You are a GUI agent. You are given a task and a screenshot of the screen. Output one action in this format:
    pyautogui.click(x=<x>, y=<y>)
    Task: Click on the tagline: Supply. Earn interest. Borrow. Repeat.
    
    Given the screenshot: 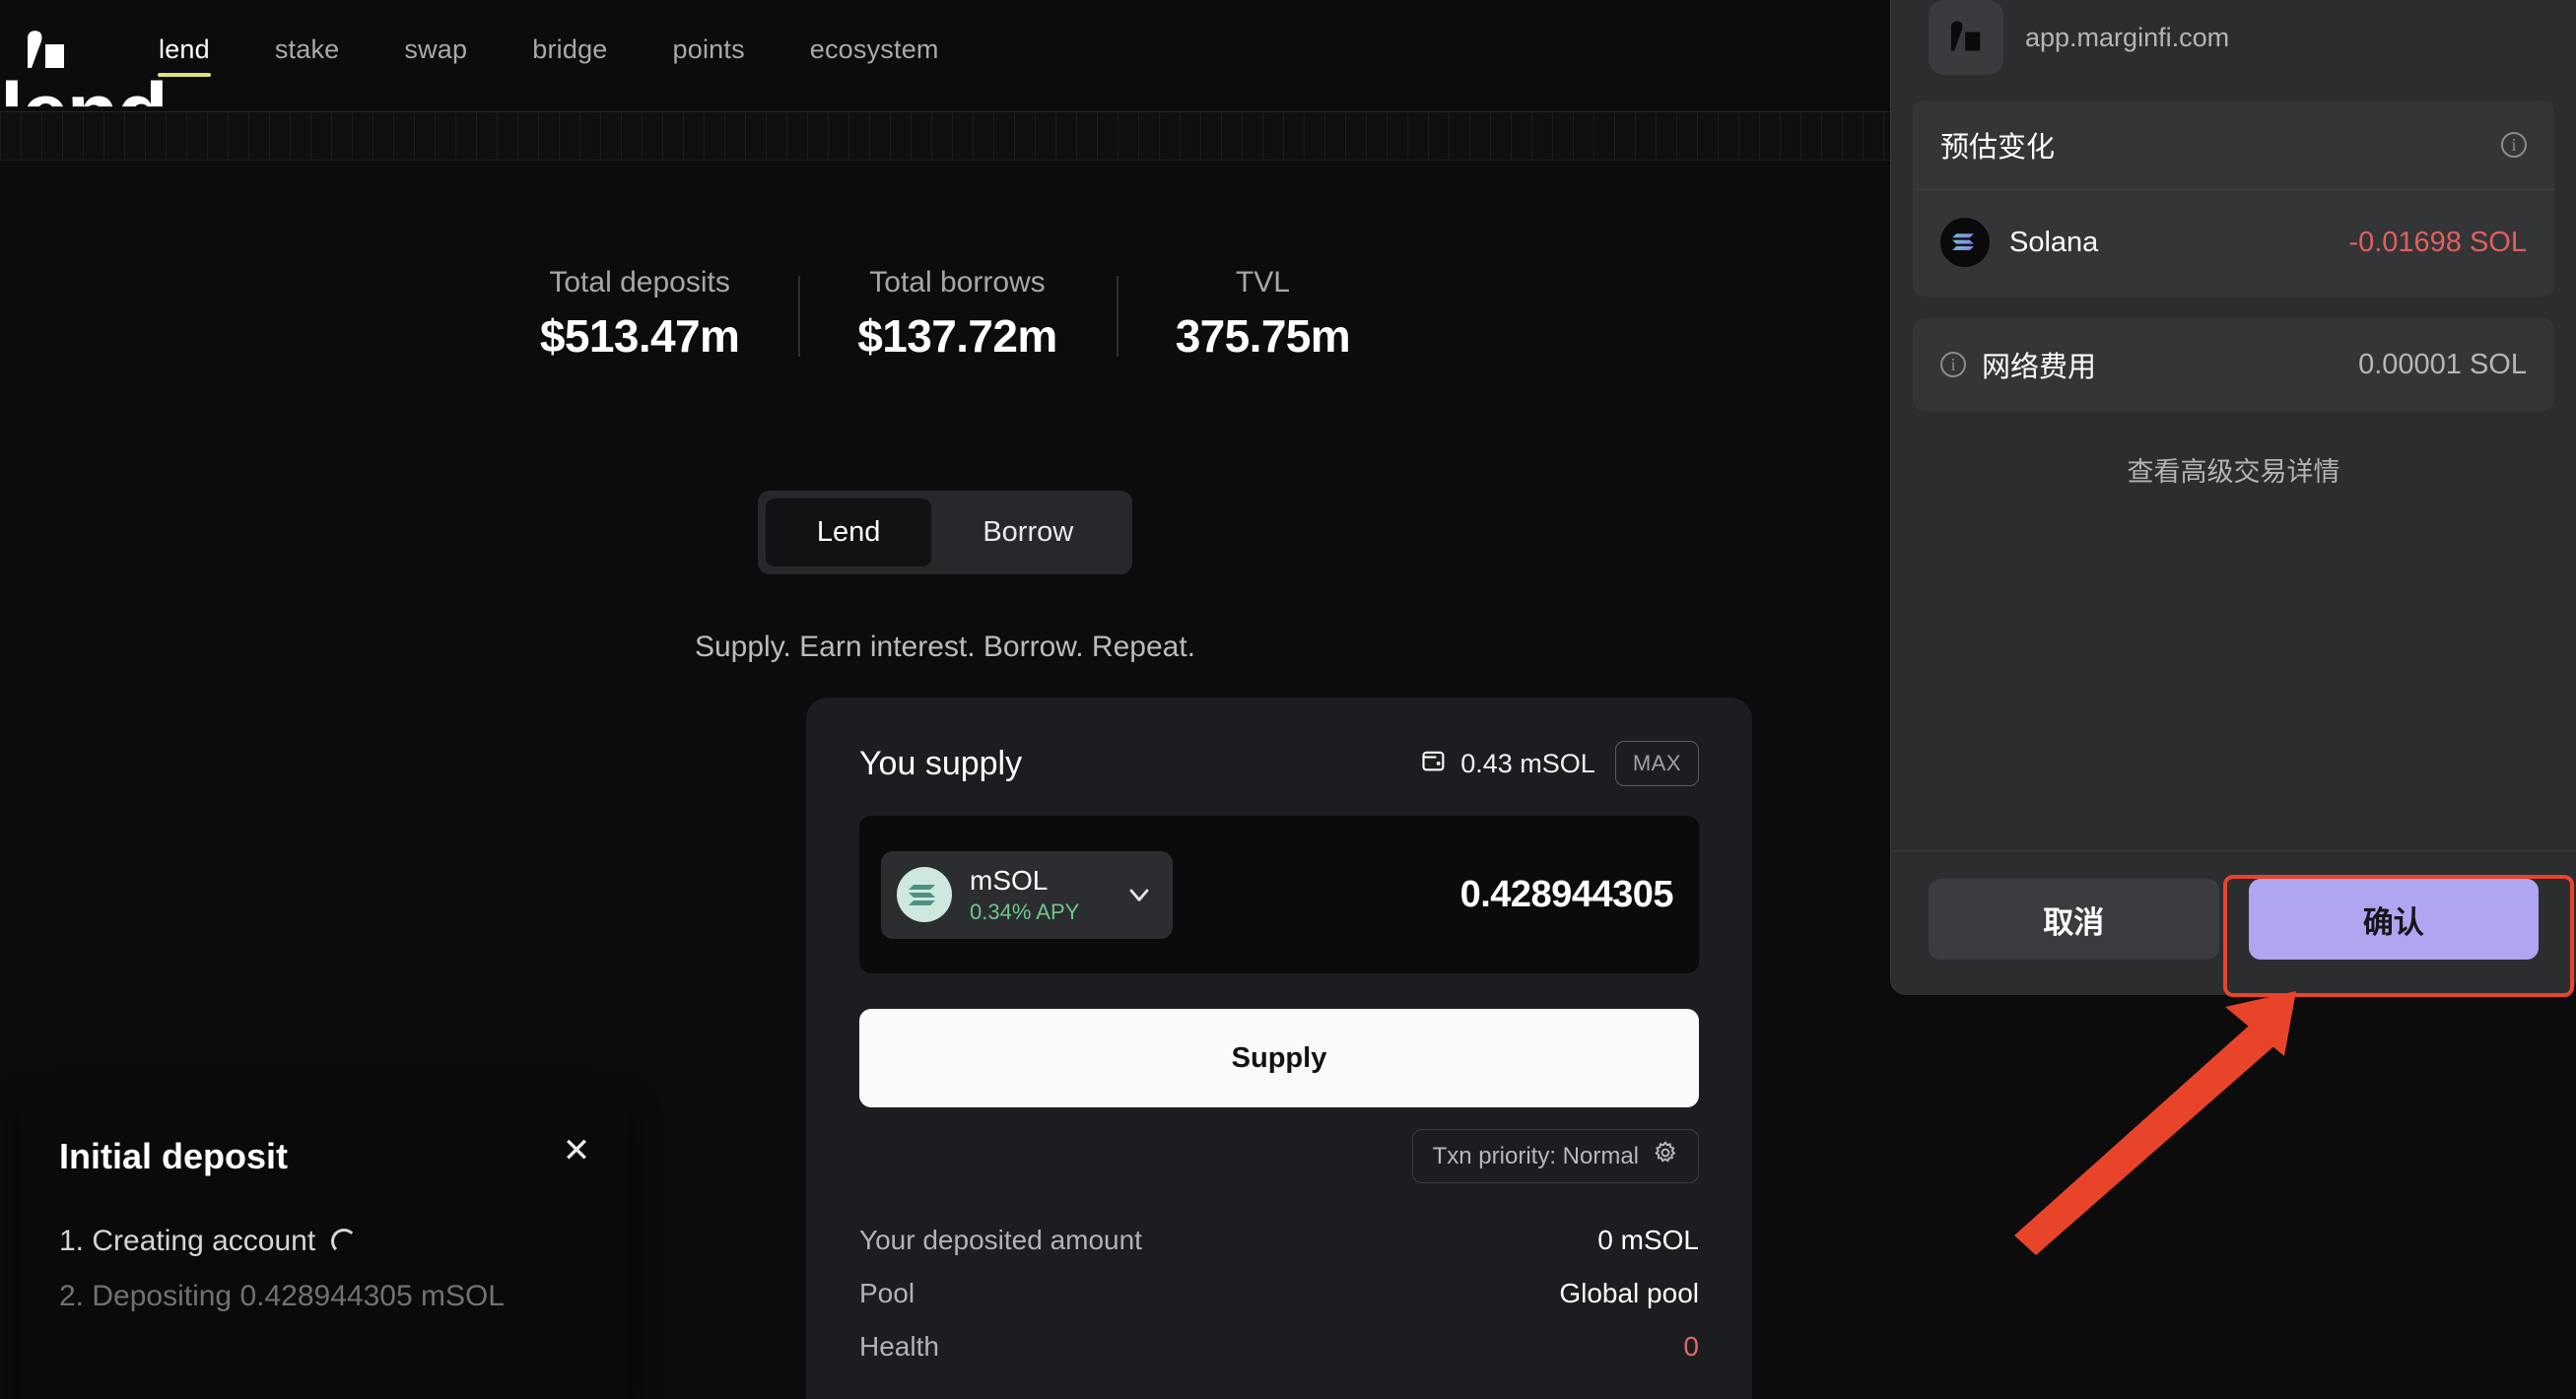 What is the action you would take?
    pyautogui.click(x=945, y=647)
    